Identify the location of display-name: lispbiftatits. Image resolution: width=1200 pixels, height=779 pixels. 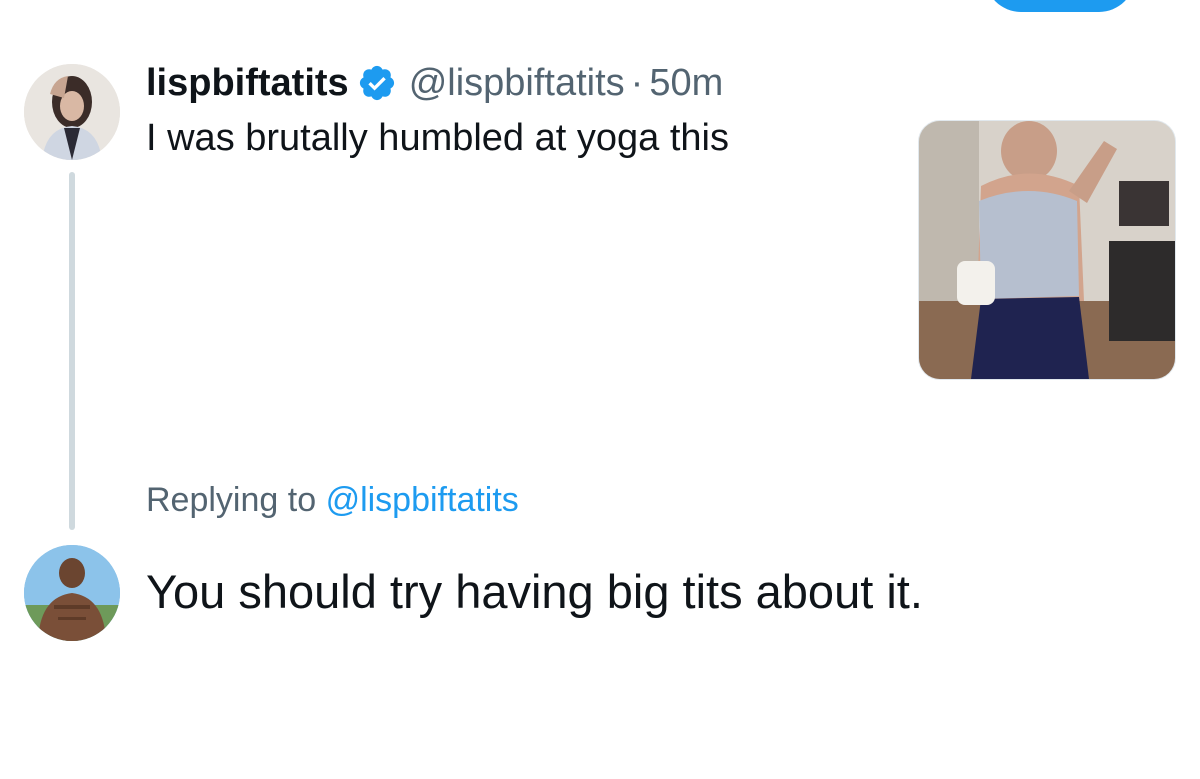
(247, 83).